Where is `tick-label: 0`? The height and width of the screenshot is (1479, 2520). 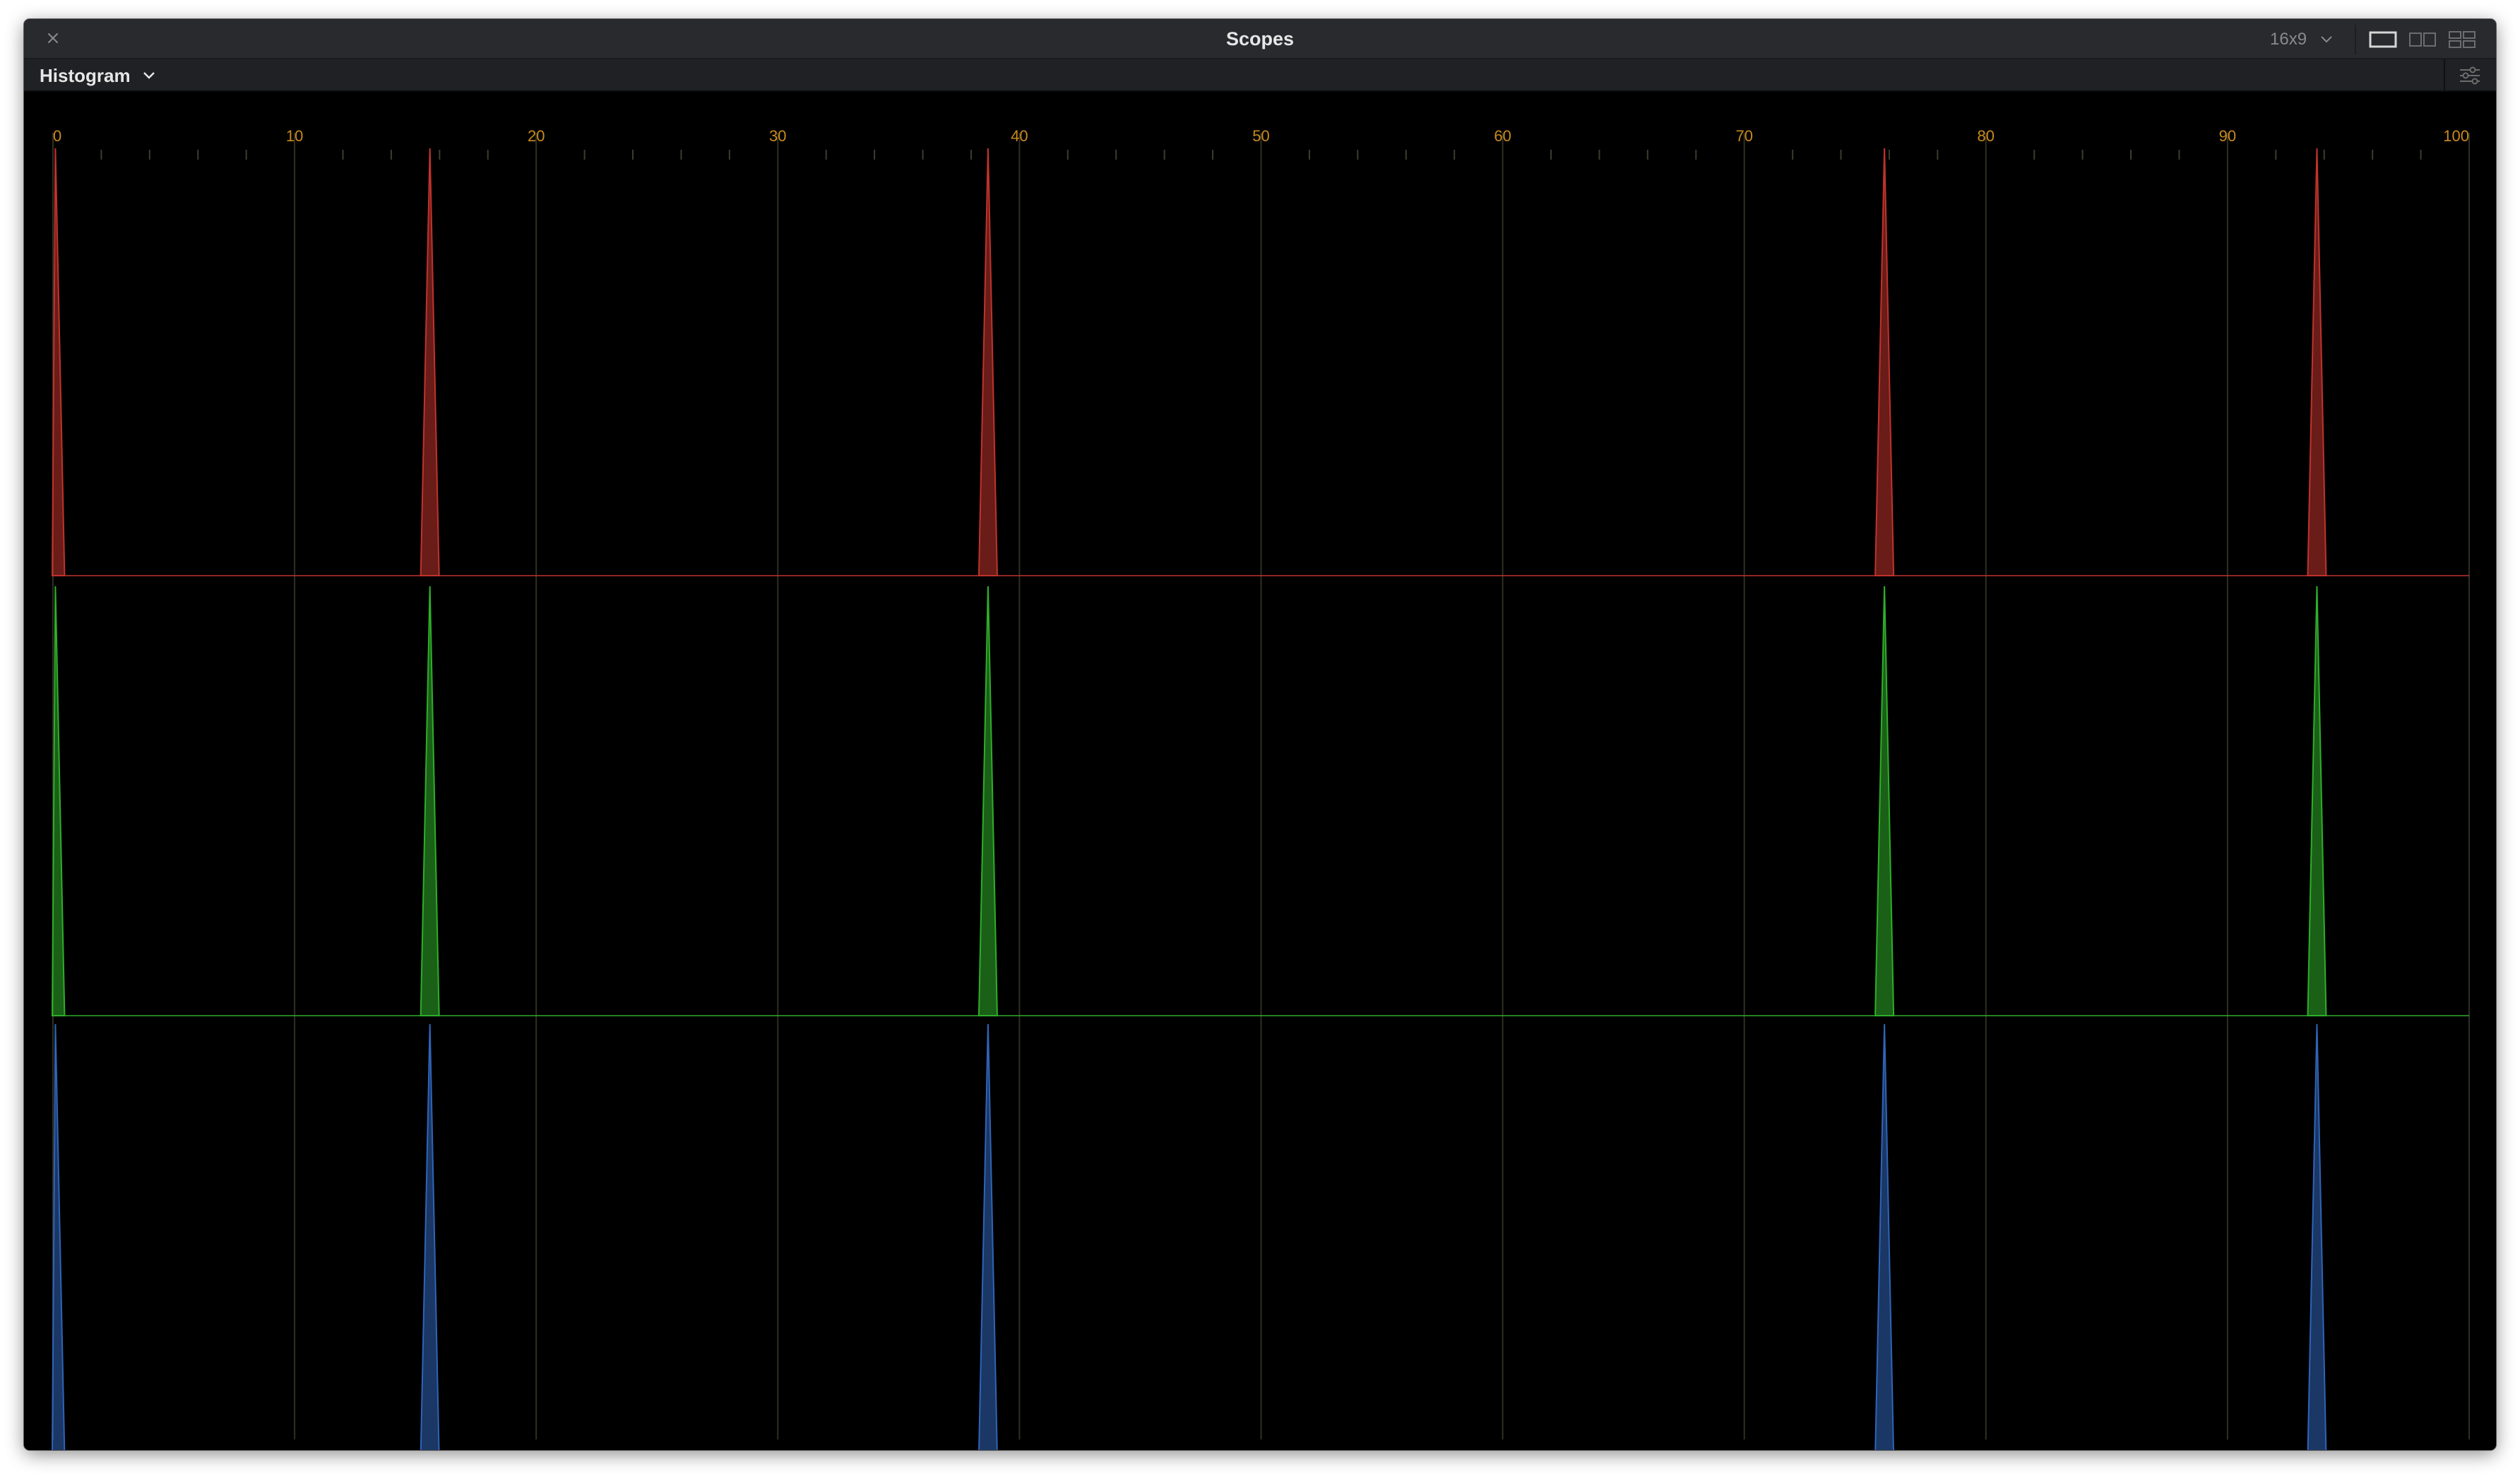
tick-label: 0 is located at coordinates (57, 136).